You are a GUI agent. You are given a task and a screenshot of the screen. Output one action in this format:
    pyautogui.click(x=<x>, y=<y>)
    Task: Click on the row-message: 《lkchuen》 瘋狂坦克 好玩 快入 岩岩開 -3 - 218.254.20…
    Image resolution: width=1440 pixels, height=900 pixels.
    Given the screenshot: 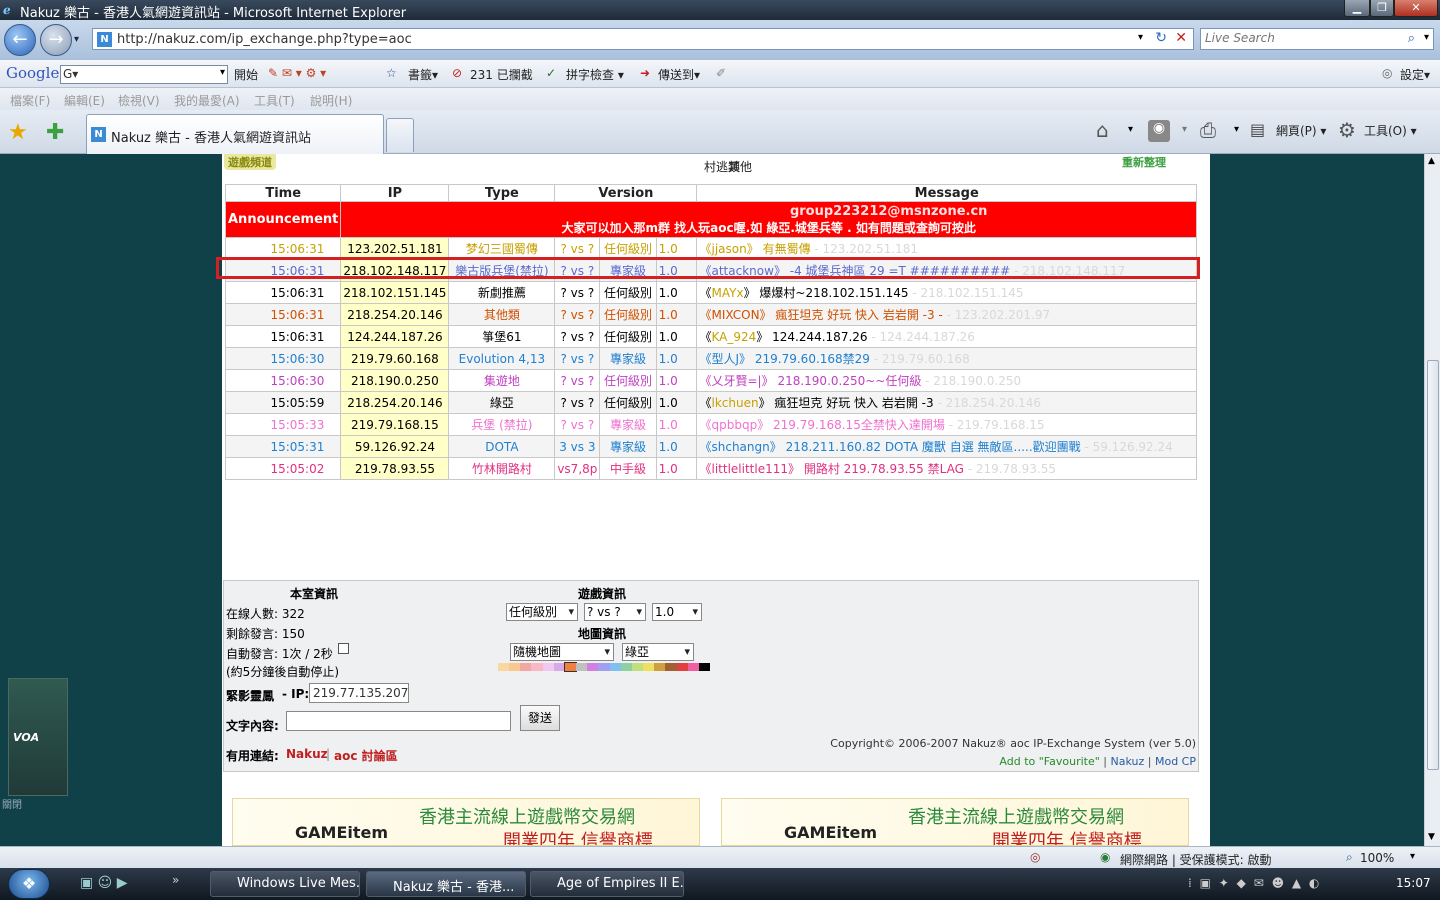 What is the action you would take?
    pyautogui.click(x=946, y=402)
    